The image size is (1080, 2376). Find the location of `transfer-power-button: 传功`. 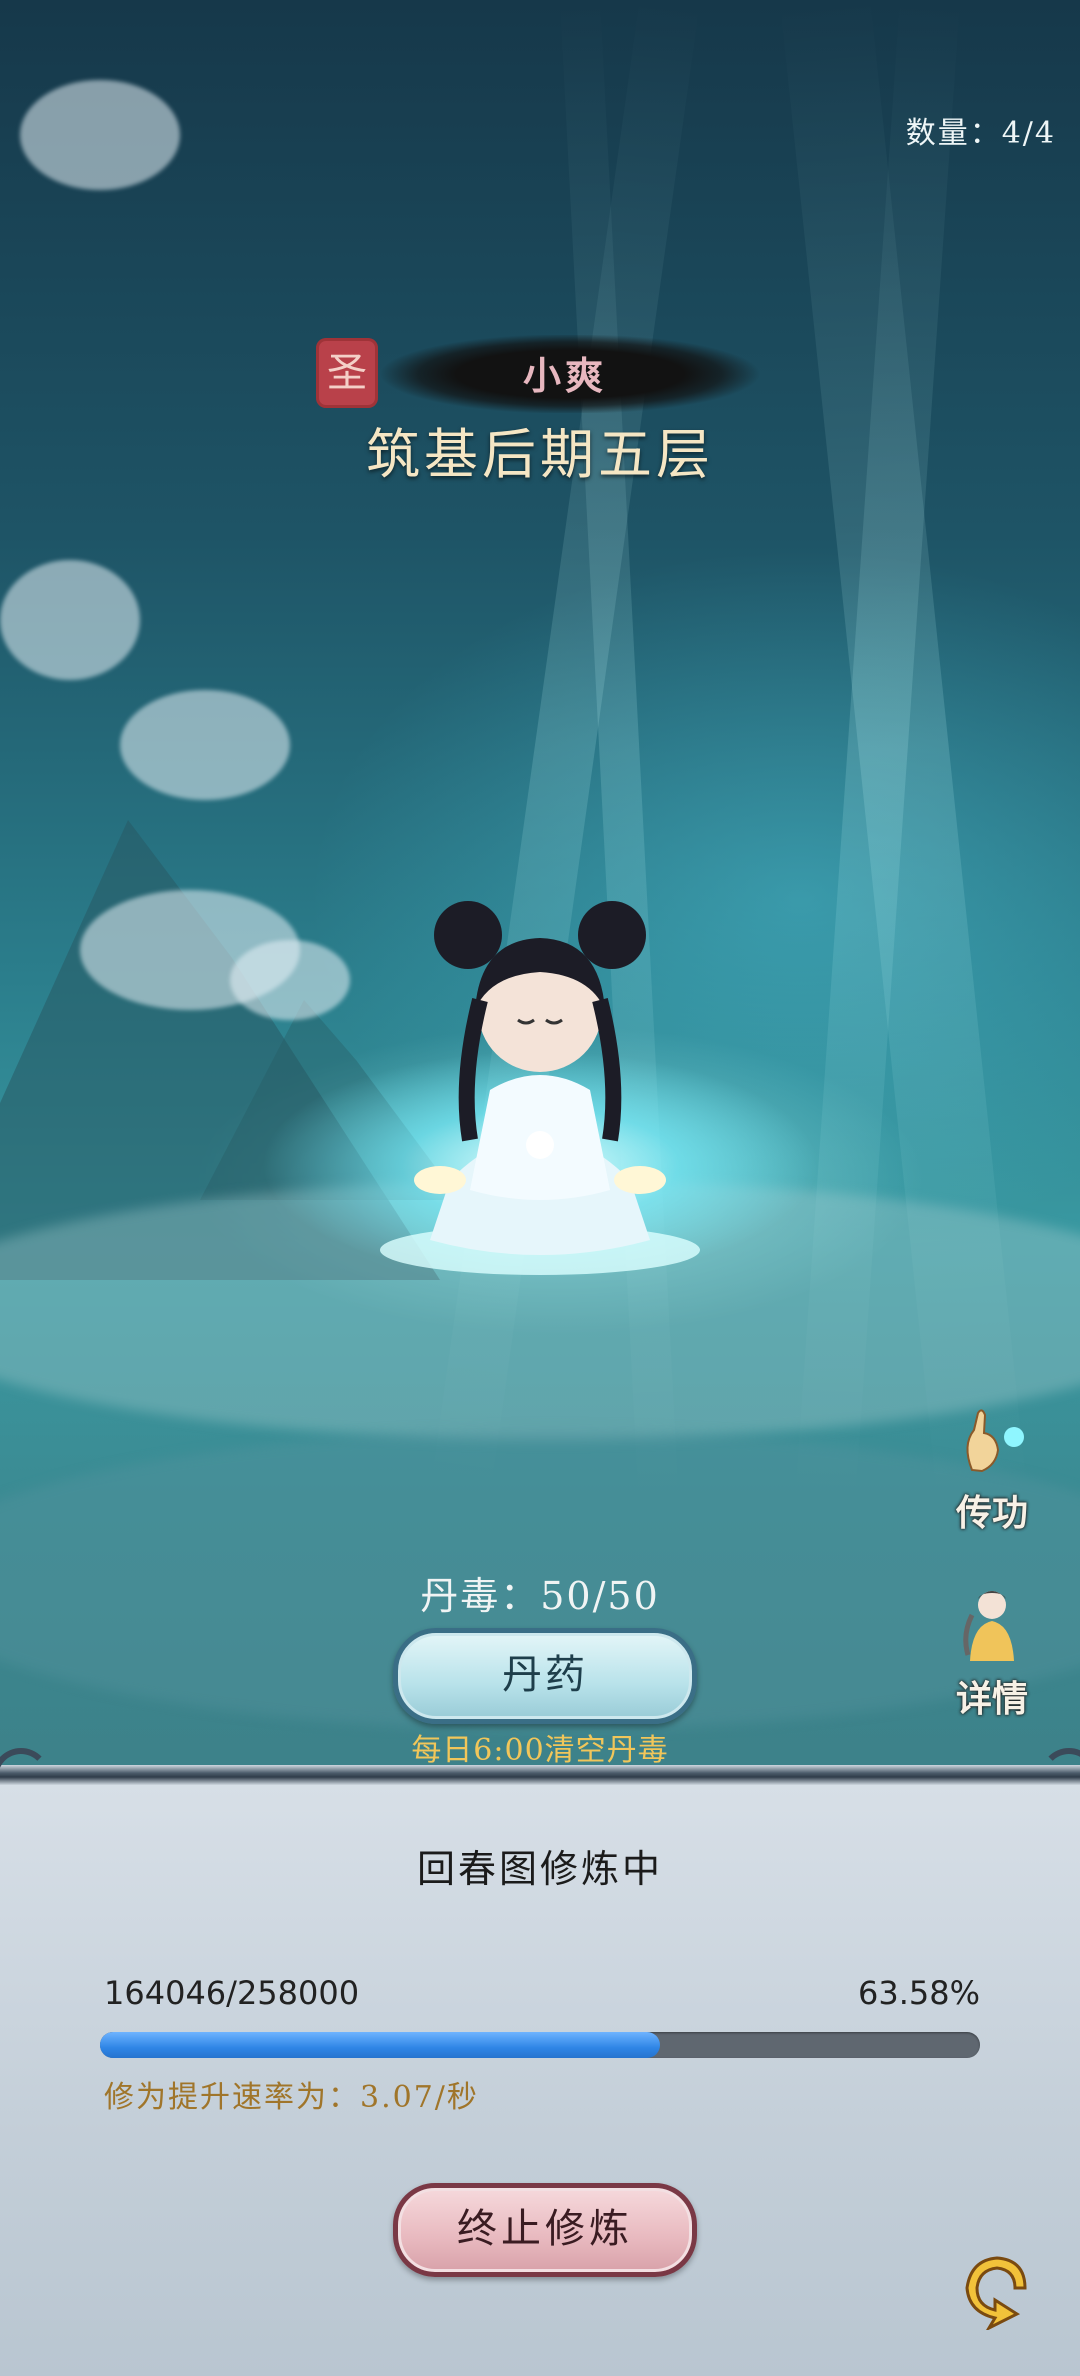

transfer-power-button: 传功 is located at coordinates (992, 1470).